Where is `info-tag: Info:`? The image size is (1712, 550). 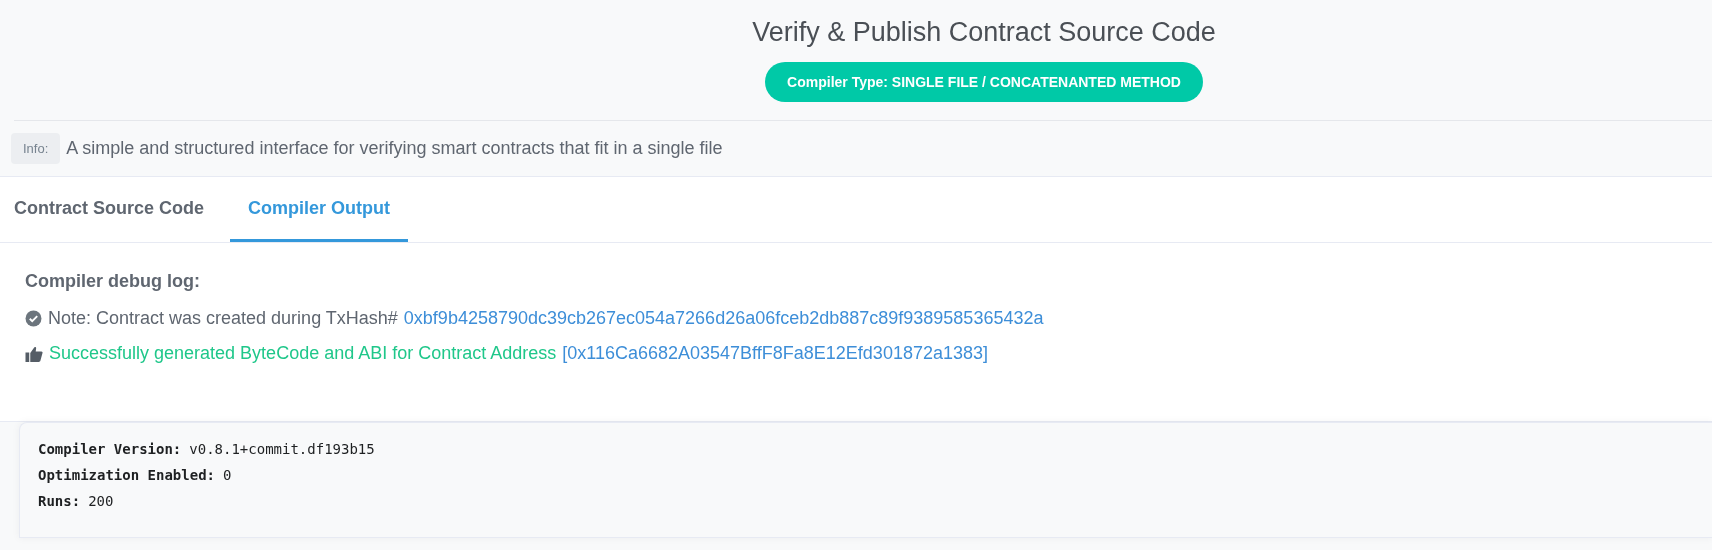
info-tag: Info: is located at coordinates (36, 148).